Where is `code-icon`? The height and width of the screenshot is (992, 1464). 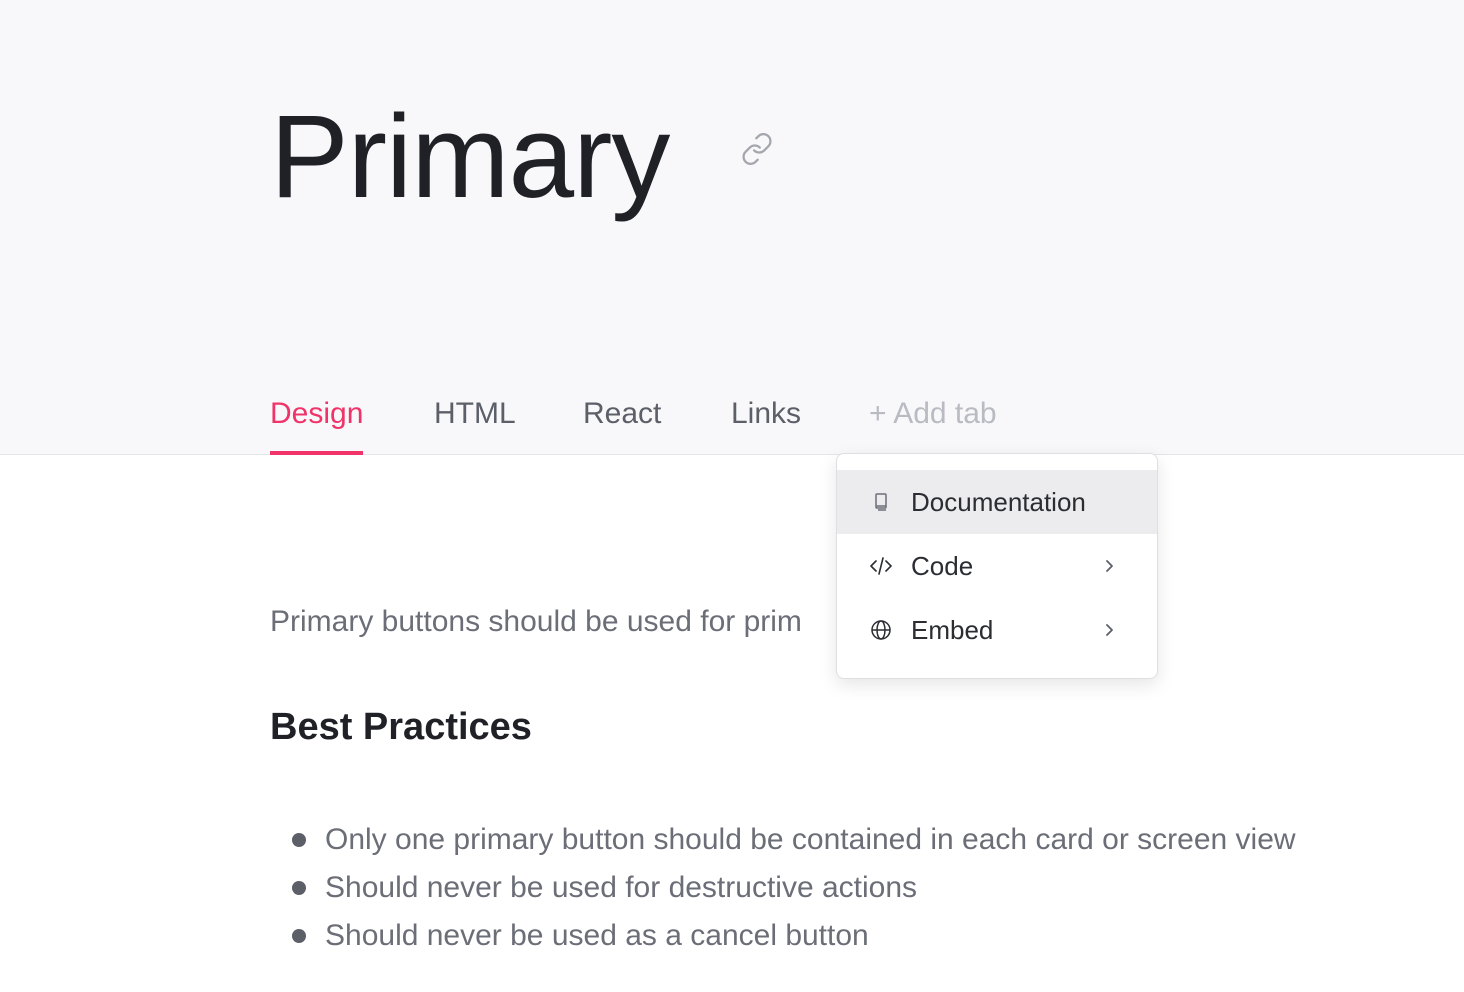
code-icon is located at coordinates (881, 566).